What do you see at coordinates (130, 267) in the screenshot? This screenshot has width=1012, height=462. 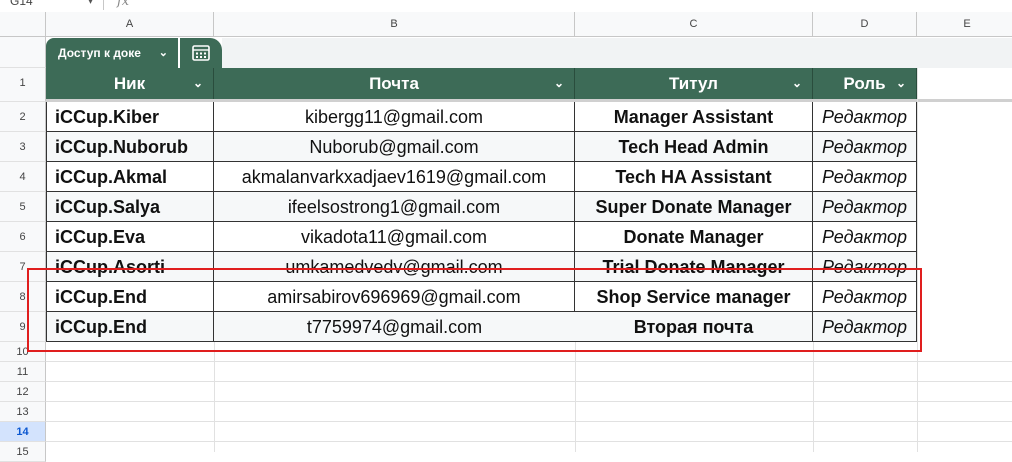 I see `cell-nick: iCCup.Asorti` at bounding box center [130, 267].